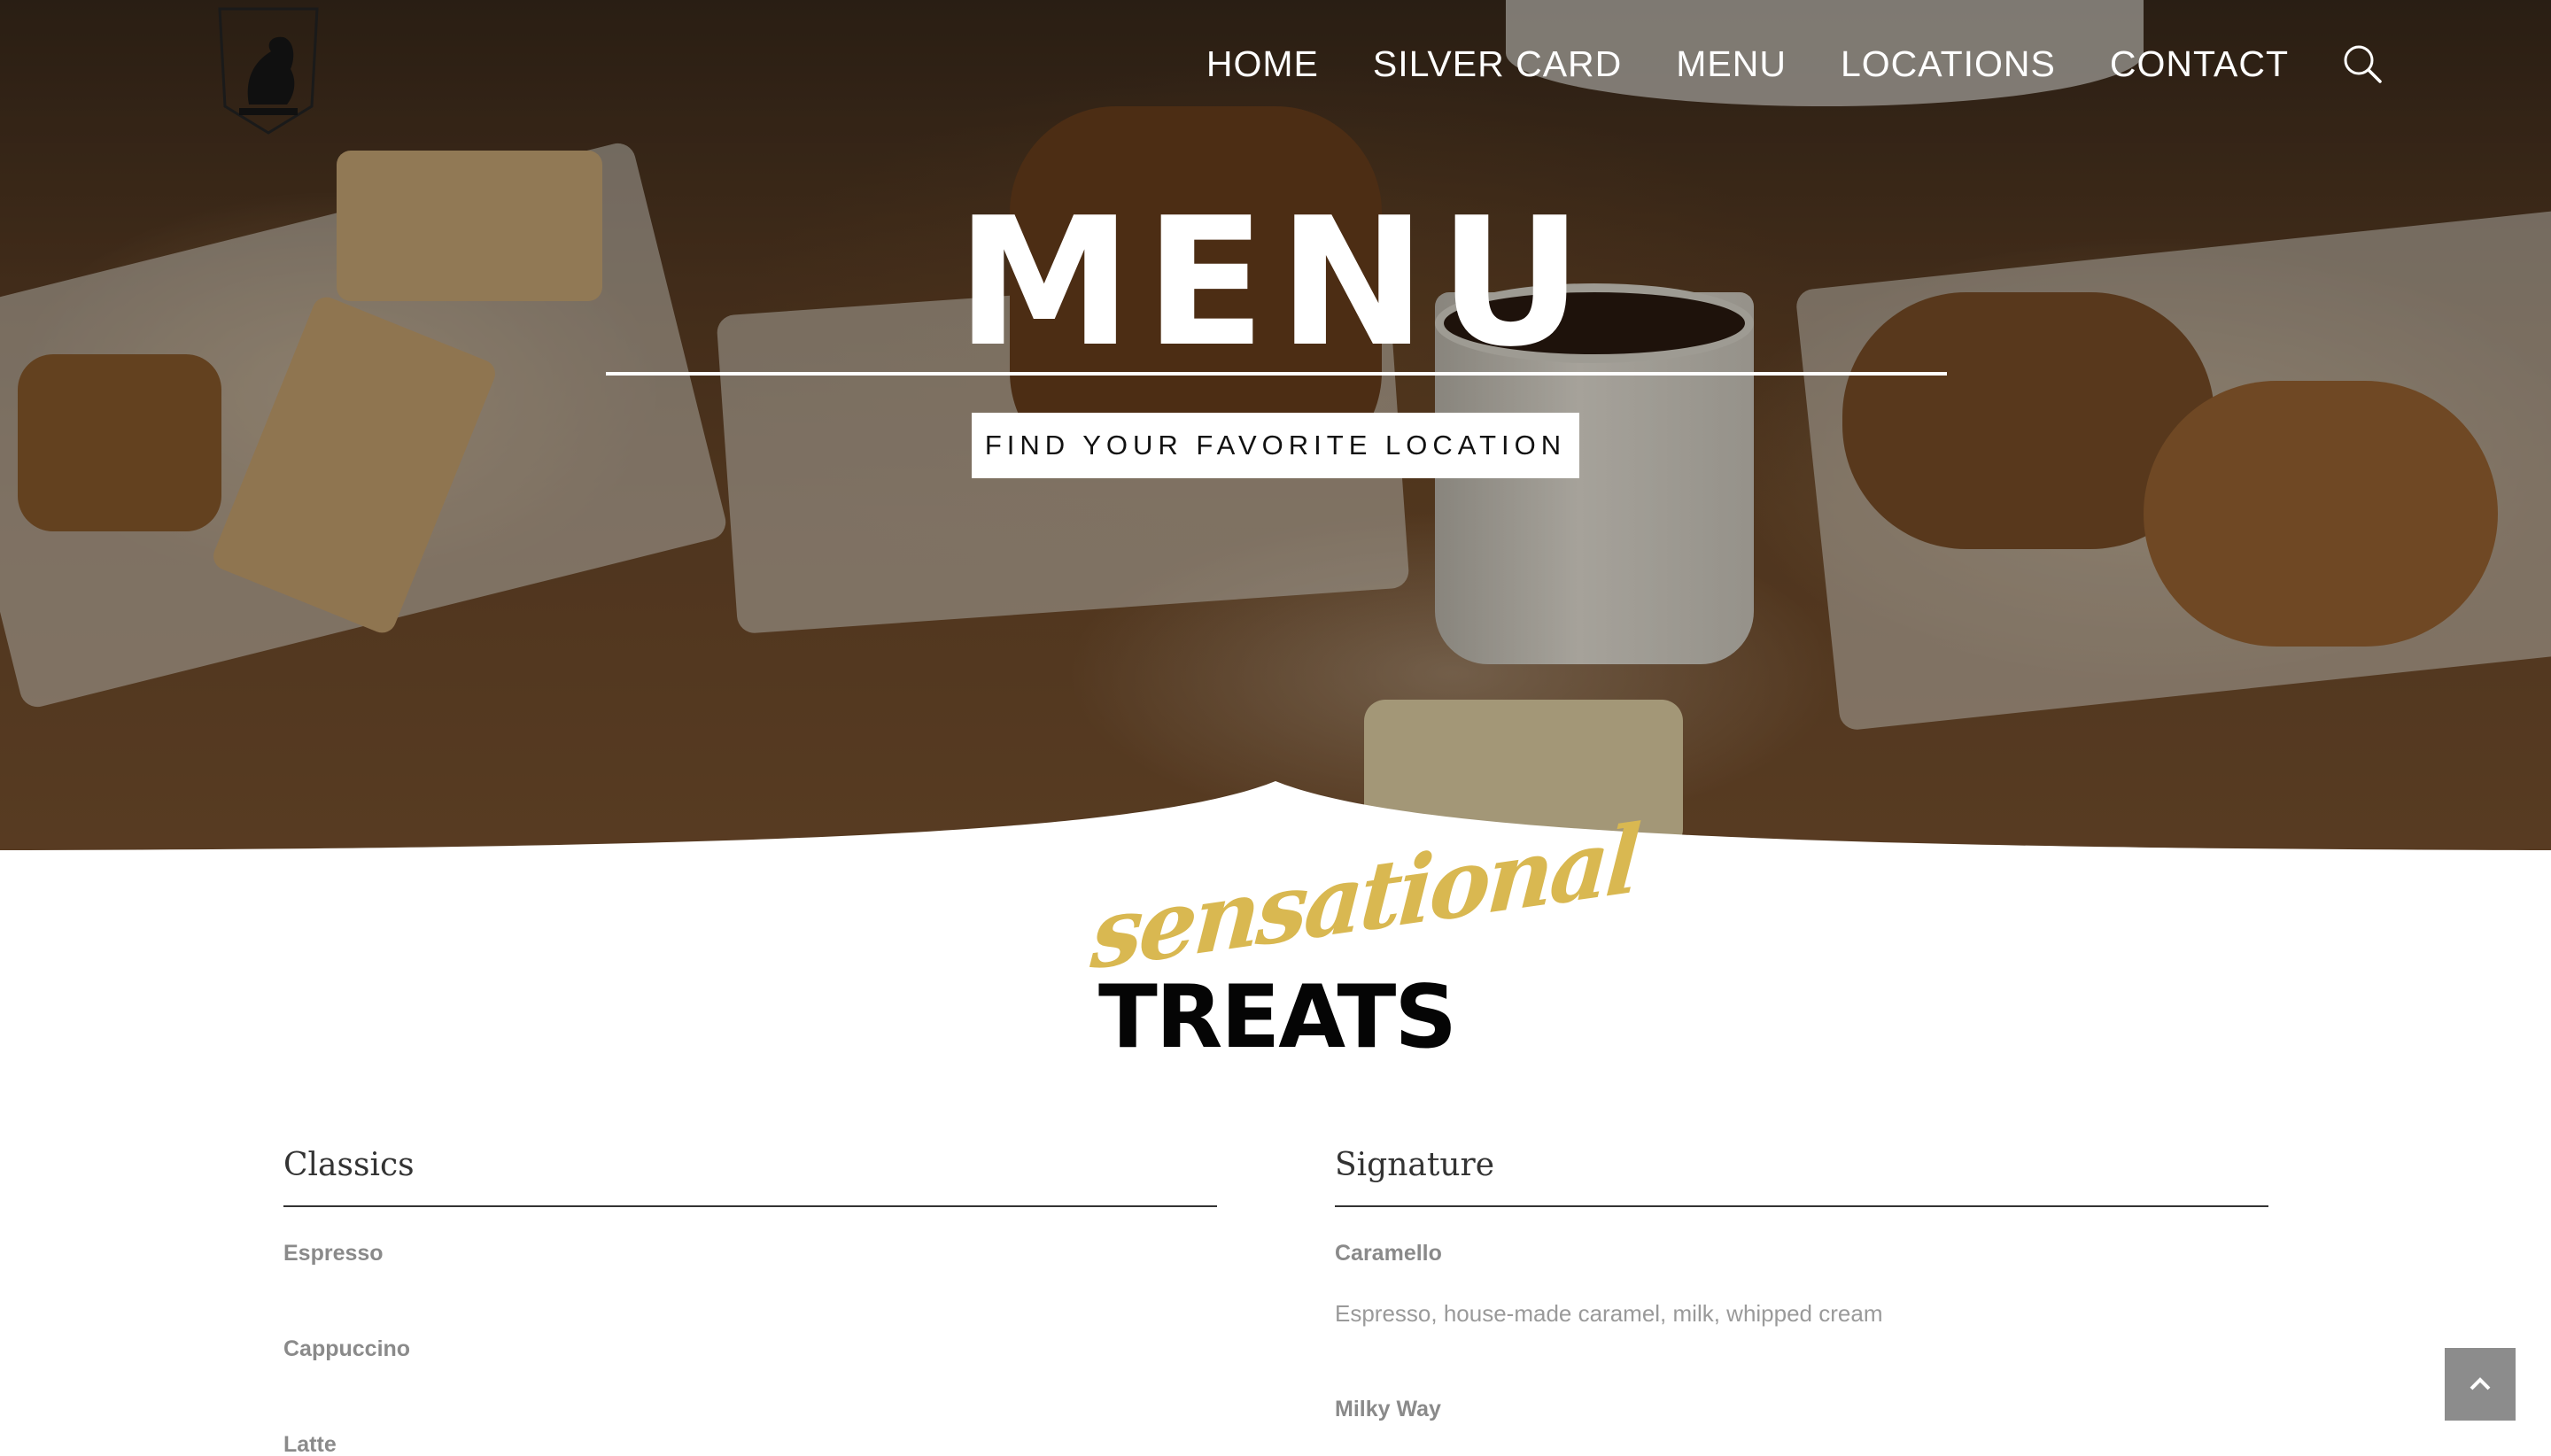  I want to click on nav-item-silver-card: SILVER CARD, so click(1498, 64).